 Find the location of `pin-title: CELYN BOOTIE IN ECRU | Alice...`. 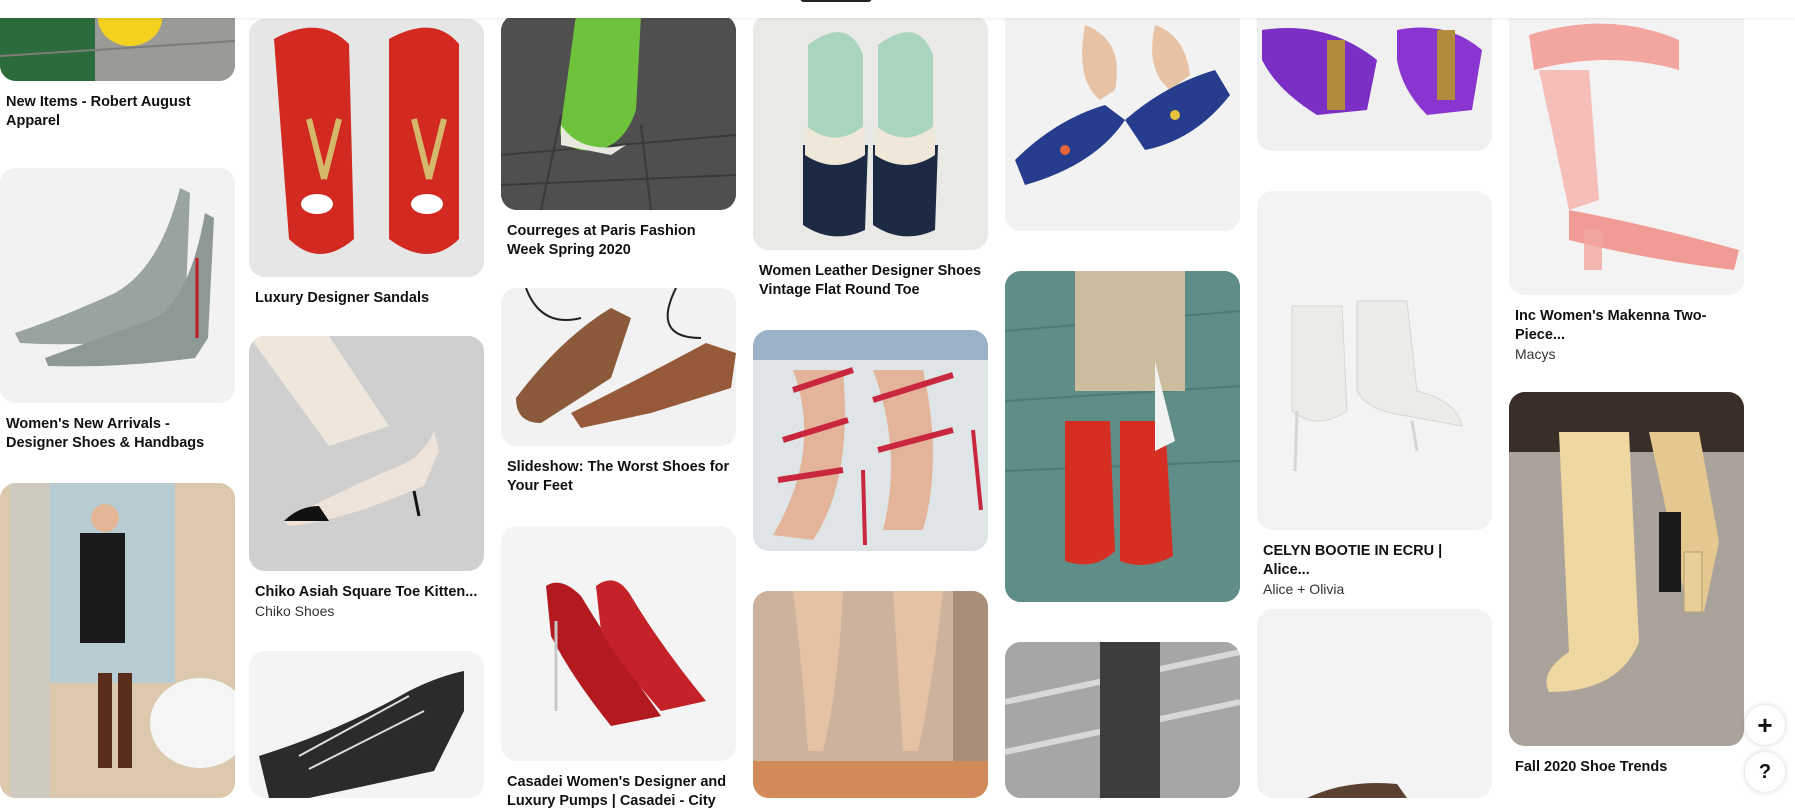

pin-title: CELYN BOOTIE IN ECRU | Alice... is located at coordinates (1374, 561).